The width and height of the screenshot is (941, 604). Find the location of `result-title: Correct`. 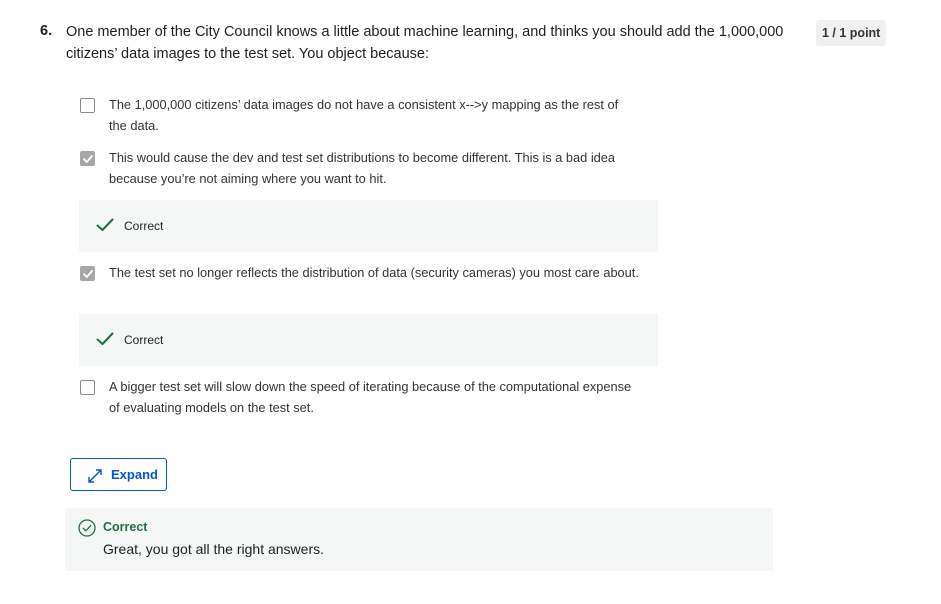

result-title: Correct is located at coordinates (125, 527).